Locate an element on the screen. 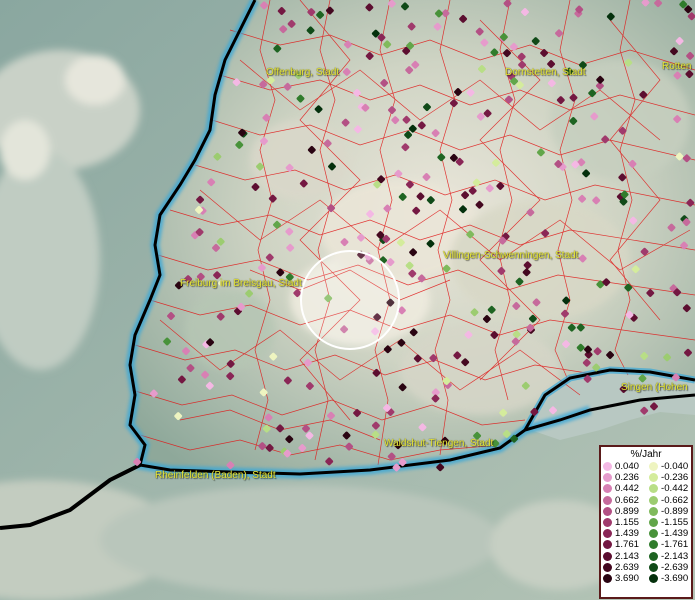  legend-label: 0.236 is located at coordinates (627, 478).